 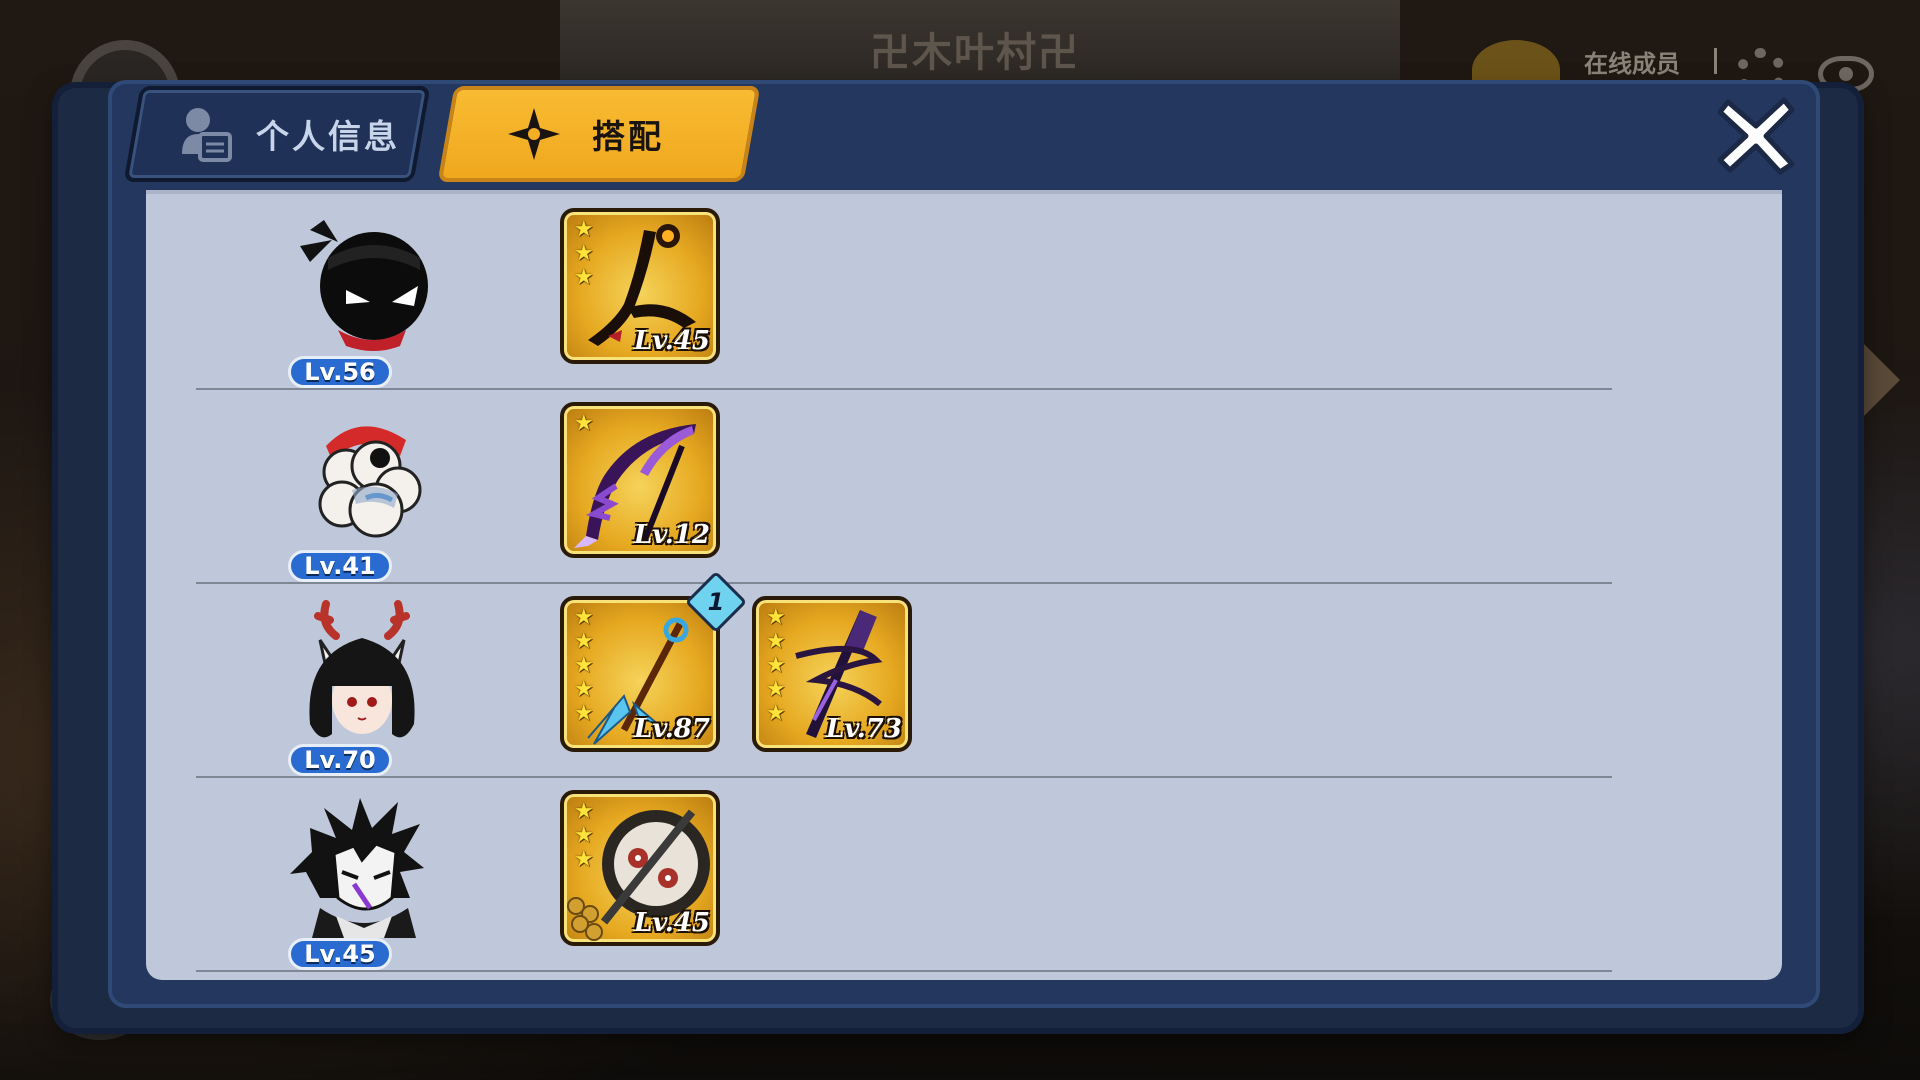 What do you see at coordinates (975, 53) in the screenshot?
I see `village-title: 卍木叶村卍` at bounding box center [975, 53].